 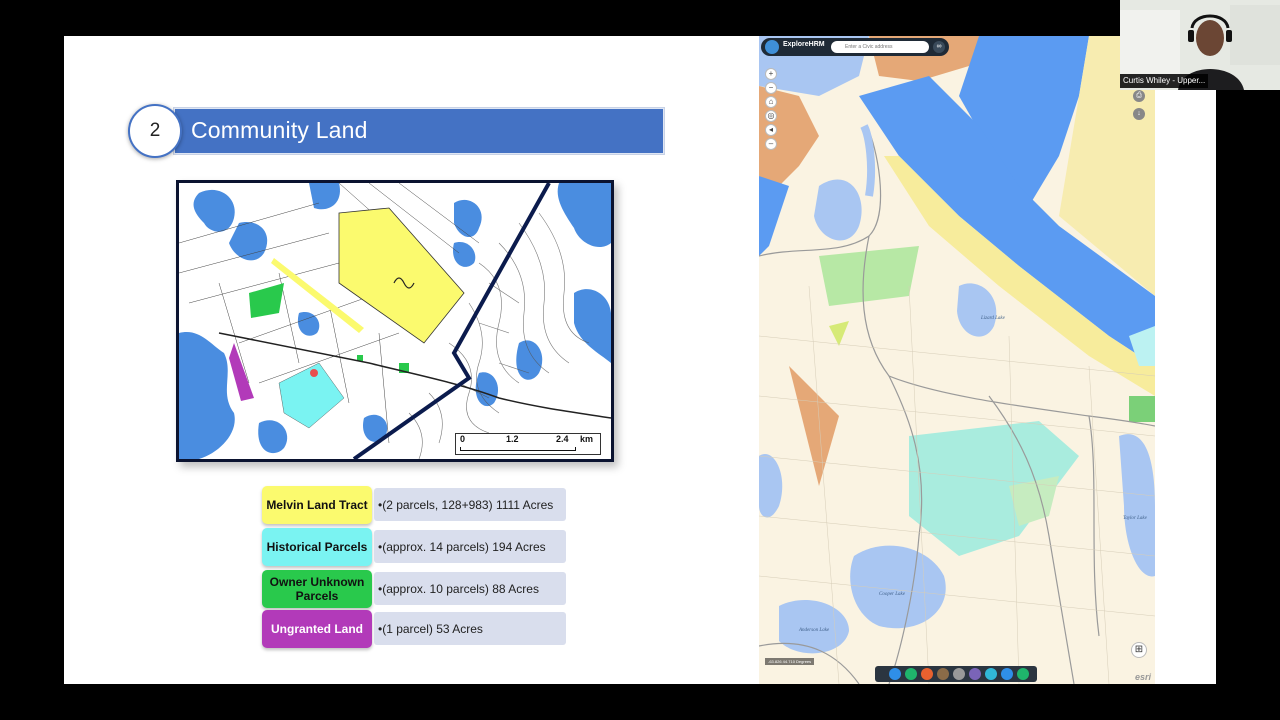 I want to click on legend-row-ungranted: Ungranted Land •(1 parcel) 53 Acres, so click(x=415, y=629).